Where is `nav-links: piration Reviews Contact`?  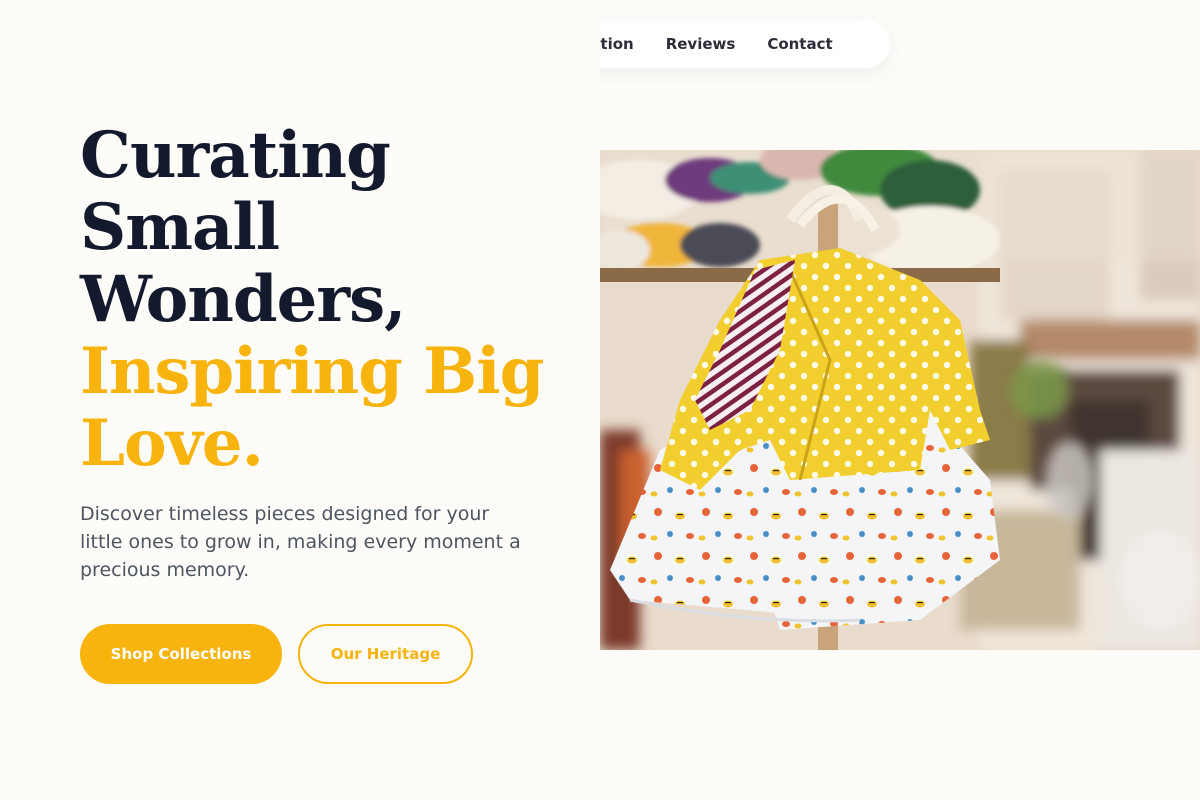 nav-links: piration Reviews Contact is located at coordinates (700, 44).